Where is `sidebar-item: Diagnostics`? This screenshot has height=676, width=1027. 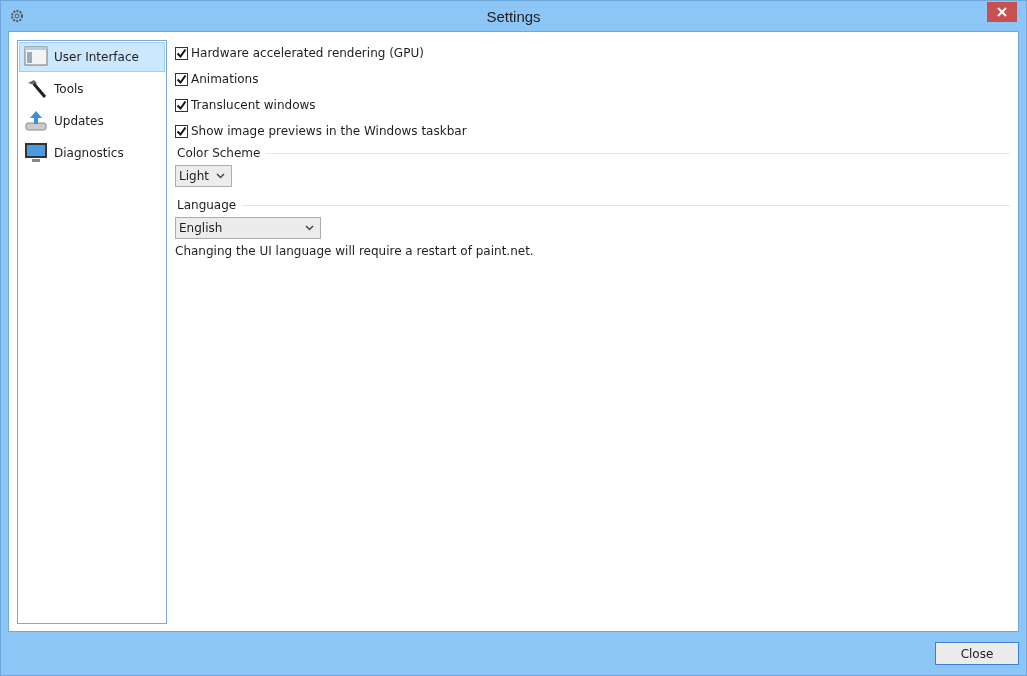
sidebar-item: Diagnostics is located at coordinates (92, 153).